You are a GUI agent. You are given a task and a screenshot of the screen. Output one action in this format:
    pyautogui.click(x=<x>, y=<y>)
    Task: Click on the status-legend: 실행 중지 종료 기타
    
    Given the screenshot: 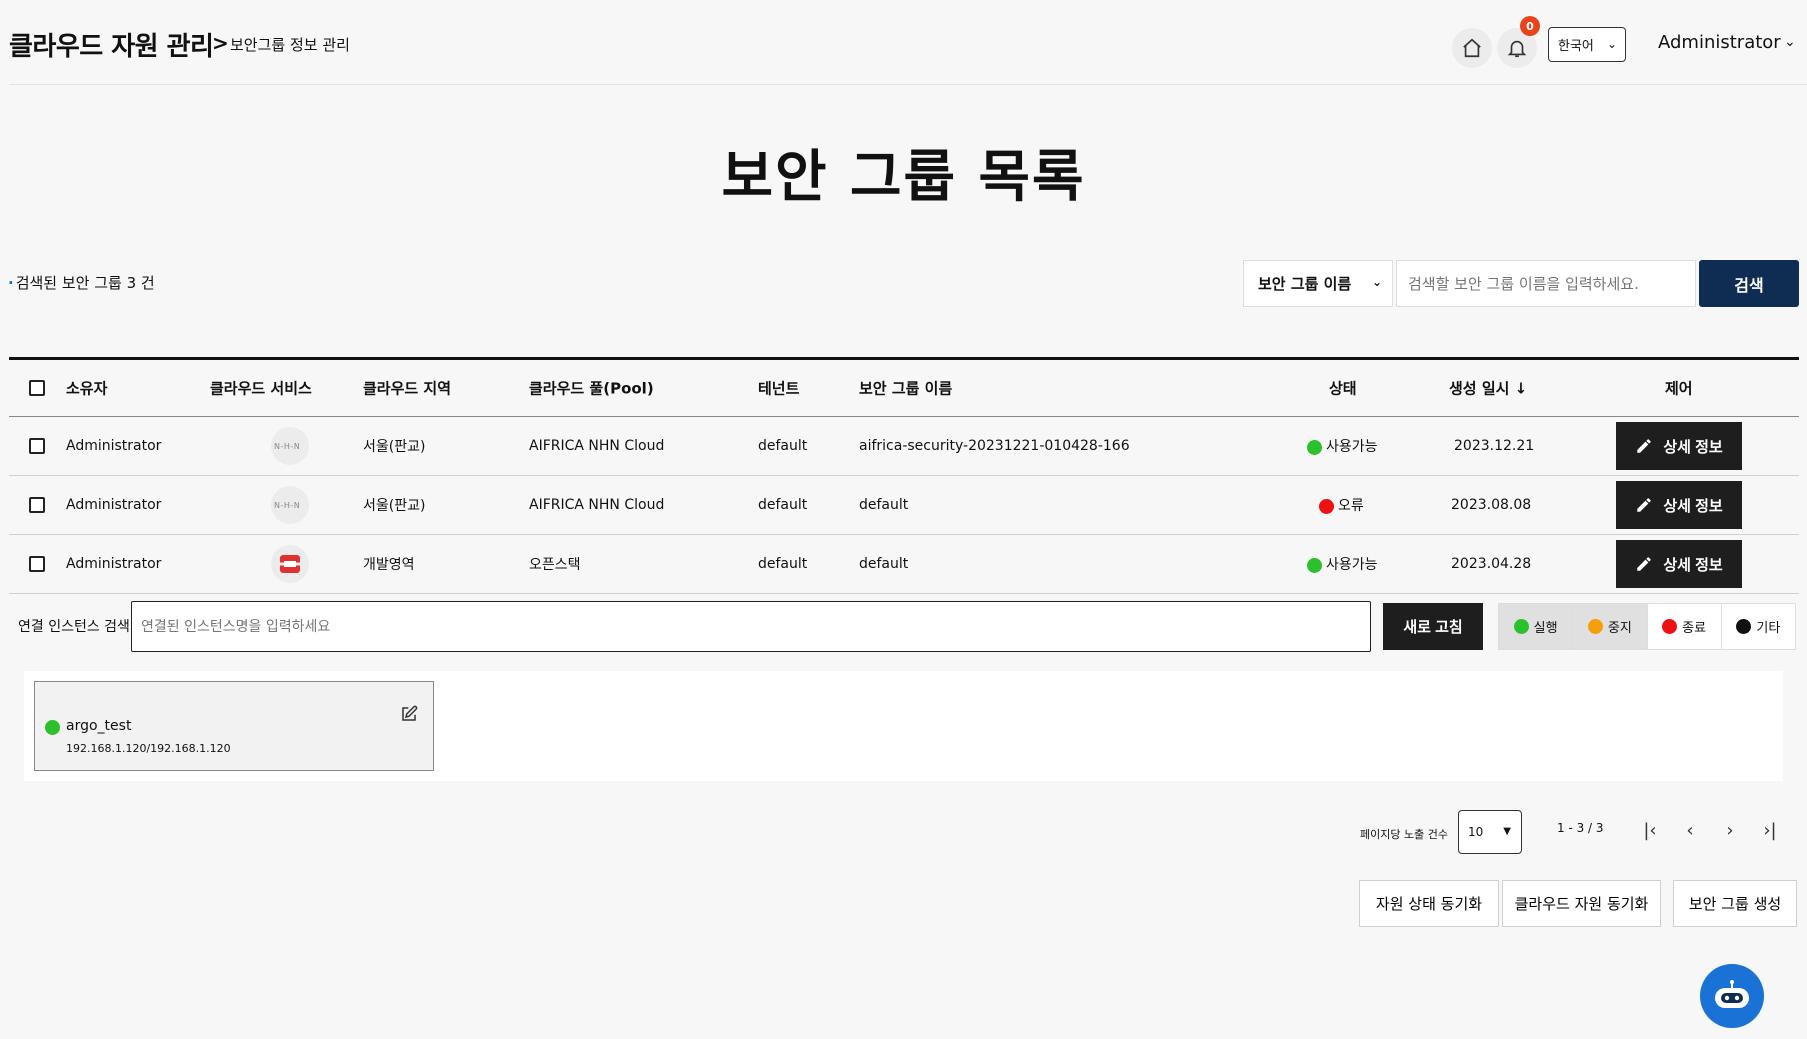 What is the action you would take?
    pyautogui.click(x=1647, y=626)
    